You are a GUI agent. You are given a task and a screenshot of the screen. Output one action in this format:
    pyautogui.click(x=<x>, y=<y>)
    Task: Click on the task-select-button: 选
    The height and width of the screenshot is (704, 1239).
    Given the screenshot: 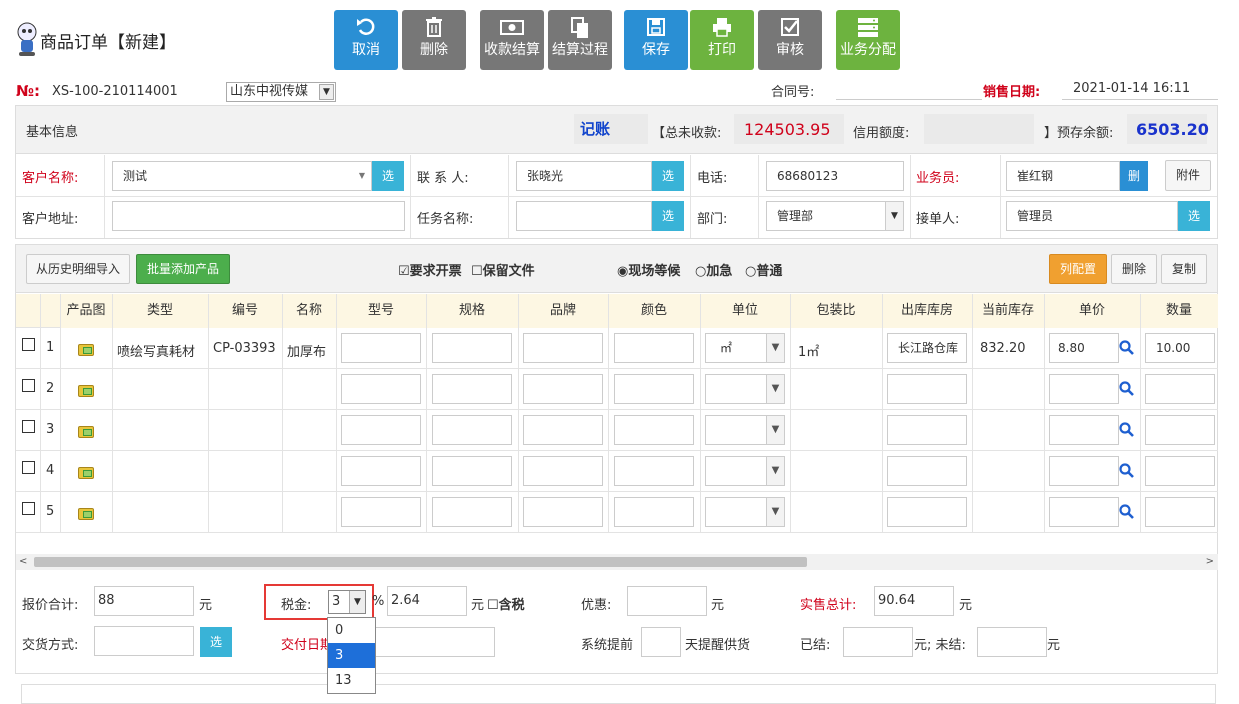 What is the action you would take?
    pyautogui.click(x=668, y=216)
    